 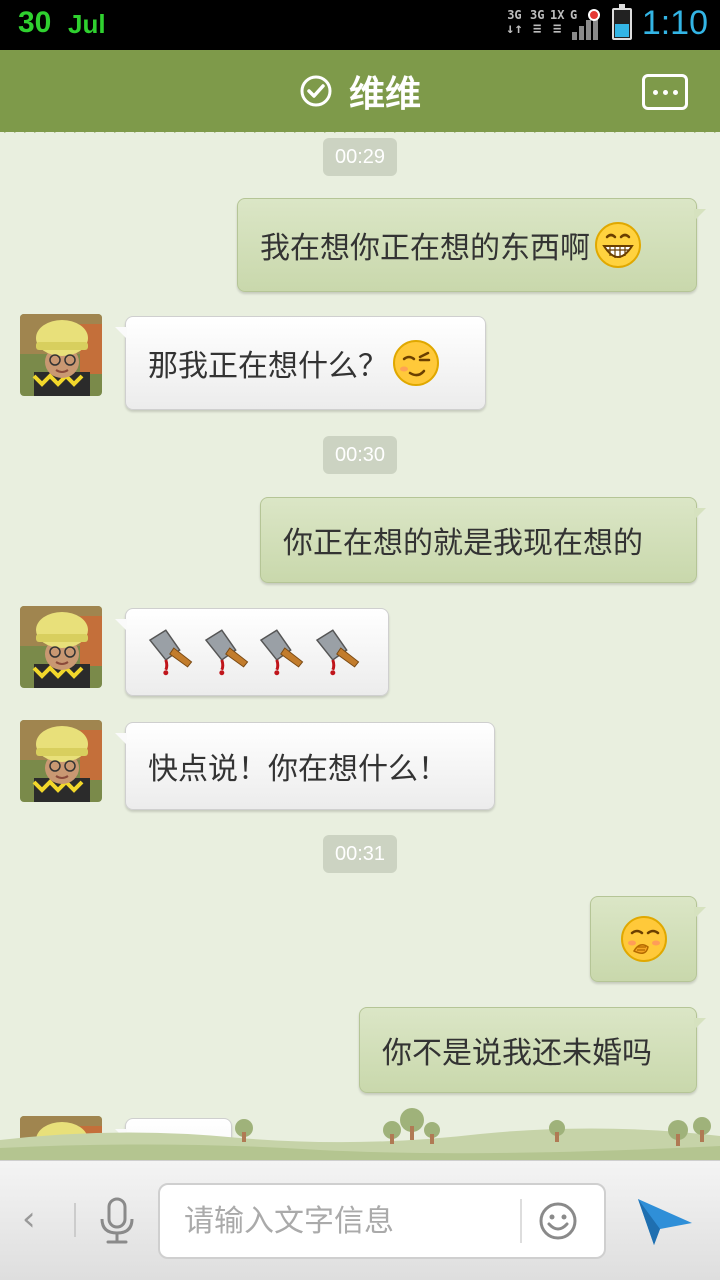 What do you see at coordinates (622, 22) in the screenshot?
I see `battery-icon` at bounding box center [622, 22].